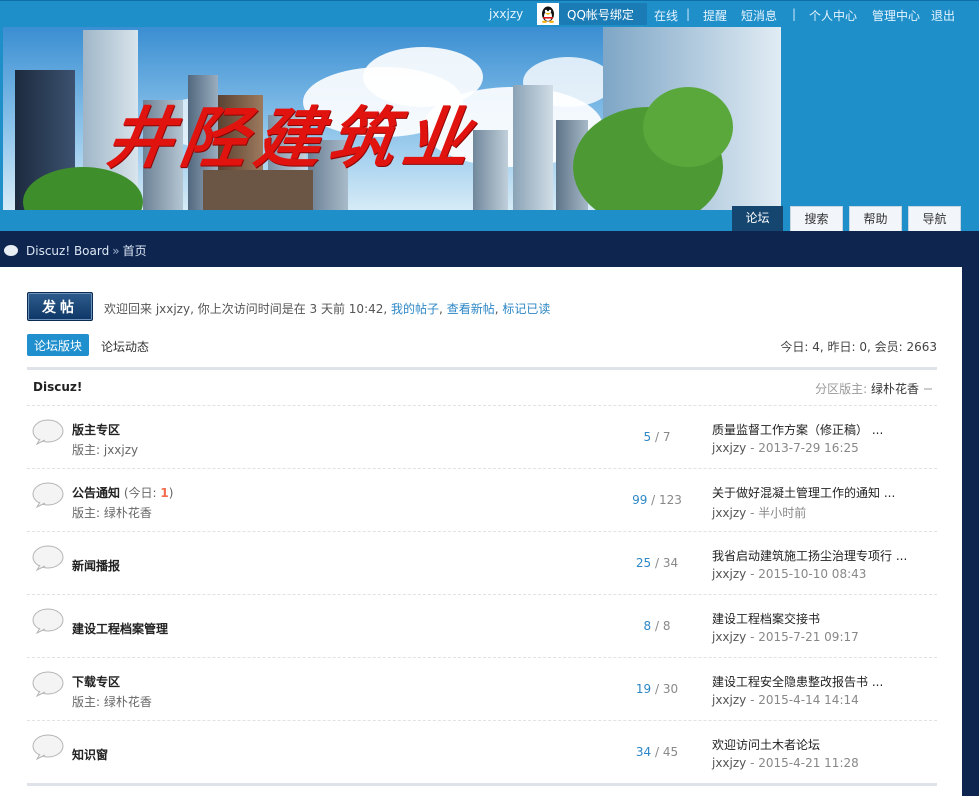 Image resolution: width=979 pixels, height=796 pixels. I want to click on last-post-meta: jxxjzy - 2013-7-29 16:25, so click(785, 448).